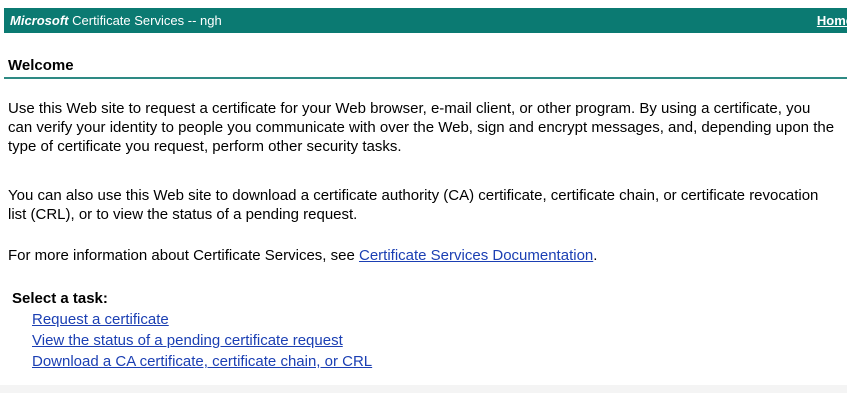 Image resolution: width=847 pixels, height=393 pixels. What do you see at coordinates (100, 319) in the screenshot?
I see `request-certificate-link: Request a certificate` at bounding box center [100, 319].